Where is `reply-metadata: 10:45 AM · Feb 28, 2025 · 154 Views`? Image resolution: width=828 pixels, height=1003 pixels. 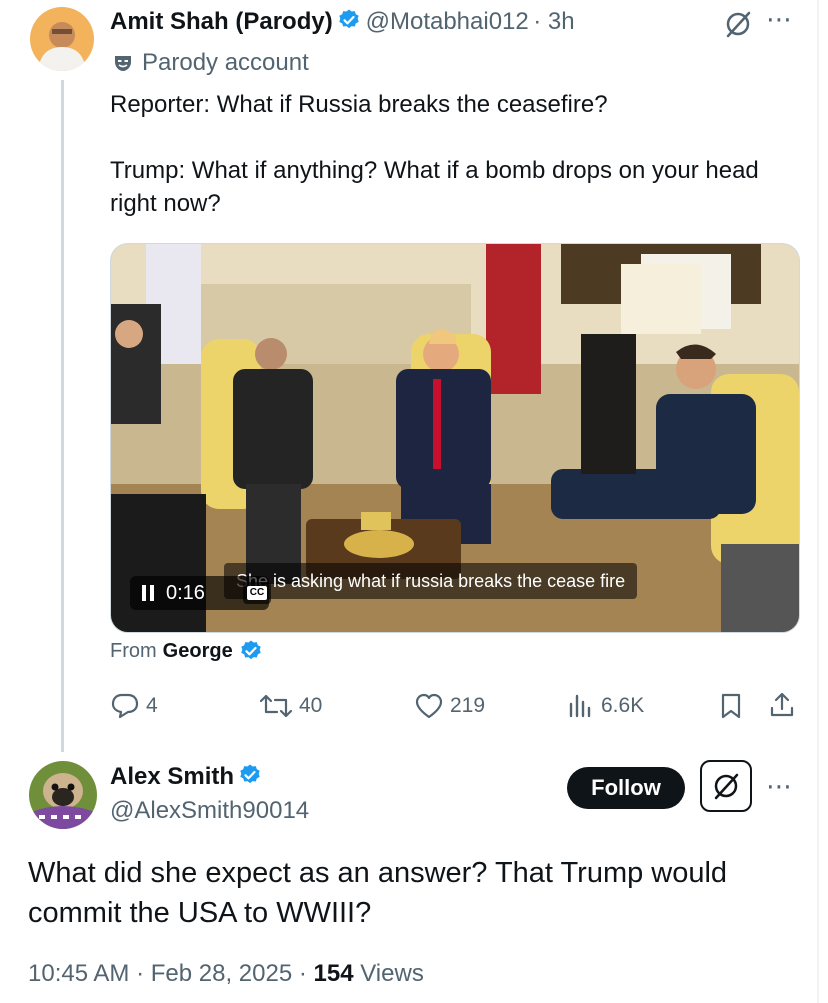
reply-metadata: 10:45 AM · Feb 28, 2025 · 154 Views is located at coordinates (226, 974).